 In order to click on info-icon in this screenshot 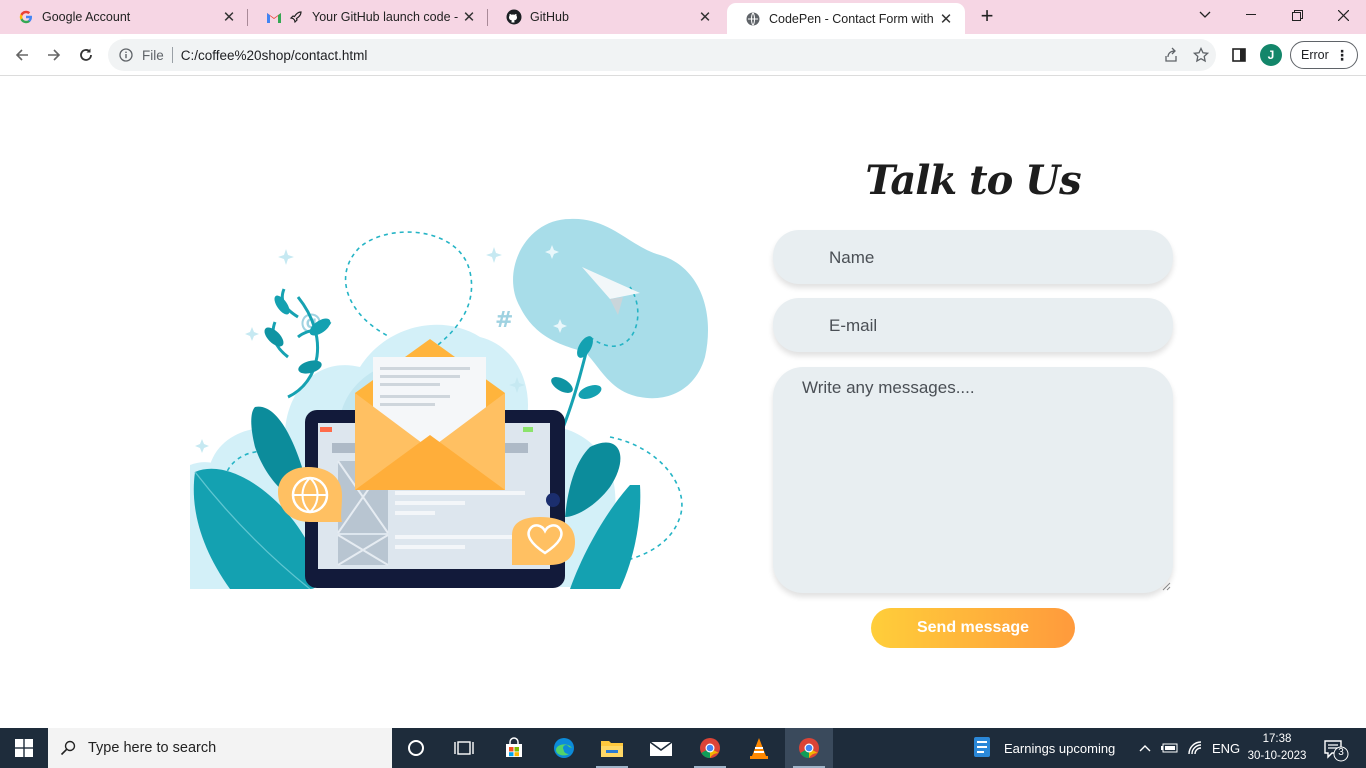, I will do `click(126, 55)`.